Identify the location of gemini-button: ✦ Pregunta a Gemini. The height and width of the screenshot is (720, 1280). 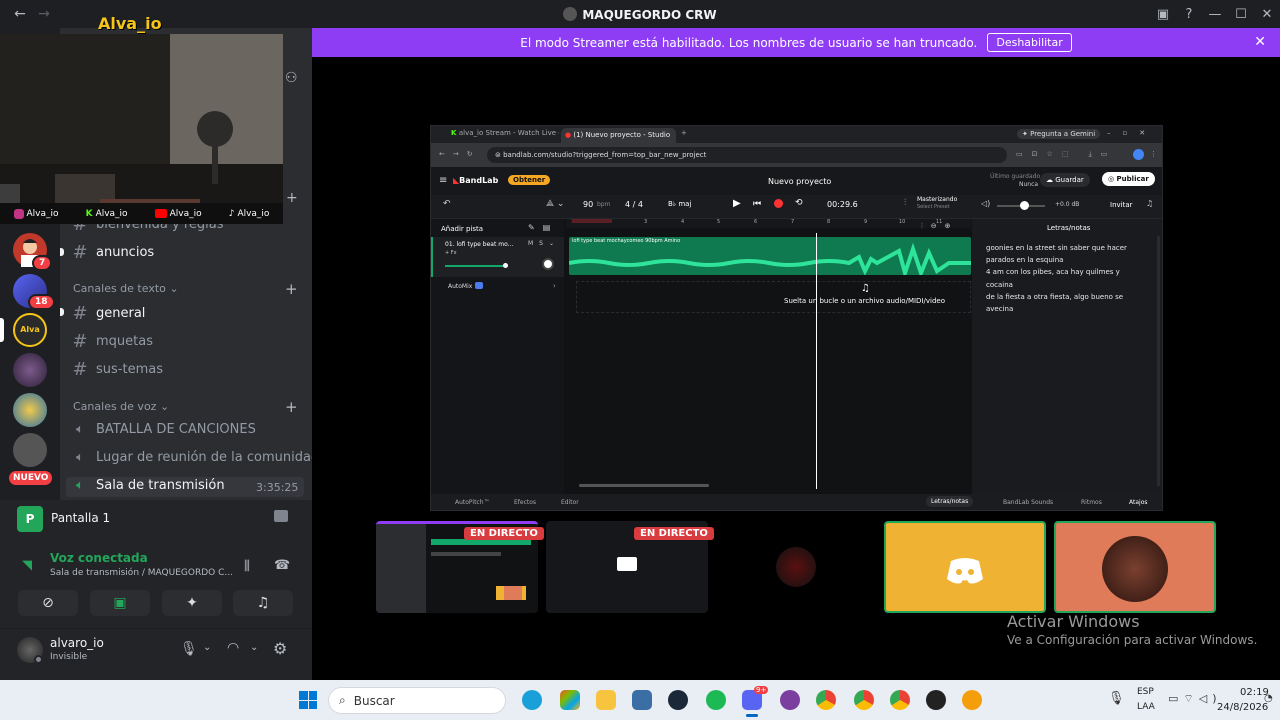
(1059, 134).